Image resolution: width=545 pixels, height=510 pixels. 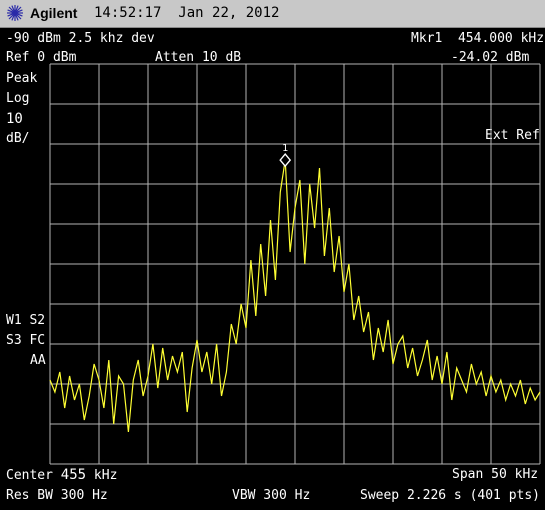 I want to click on marker-number: 1, so click(x=285, y=148).